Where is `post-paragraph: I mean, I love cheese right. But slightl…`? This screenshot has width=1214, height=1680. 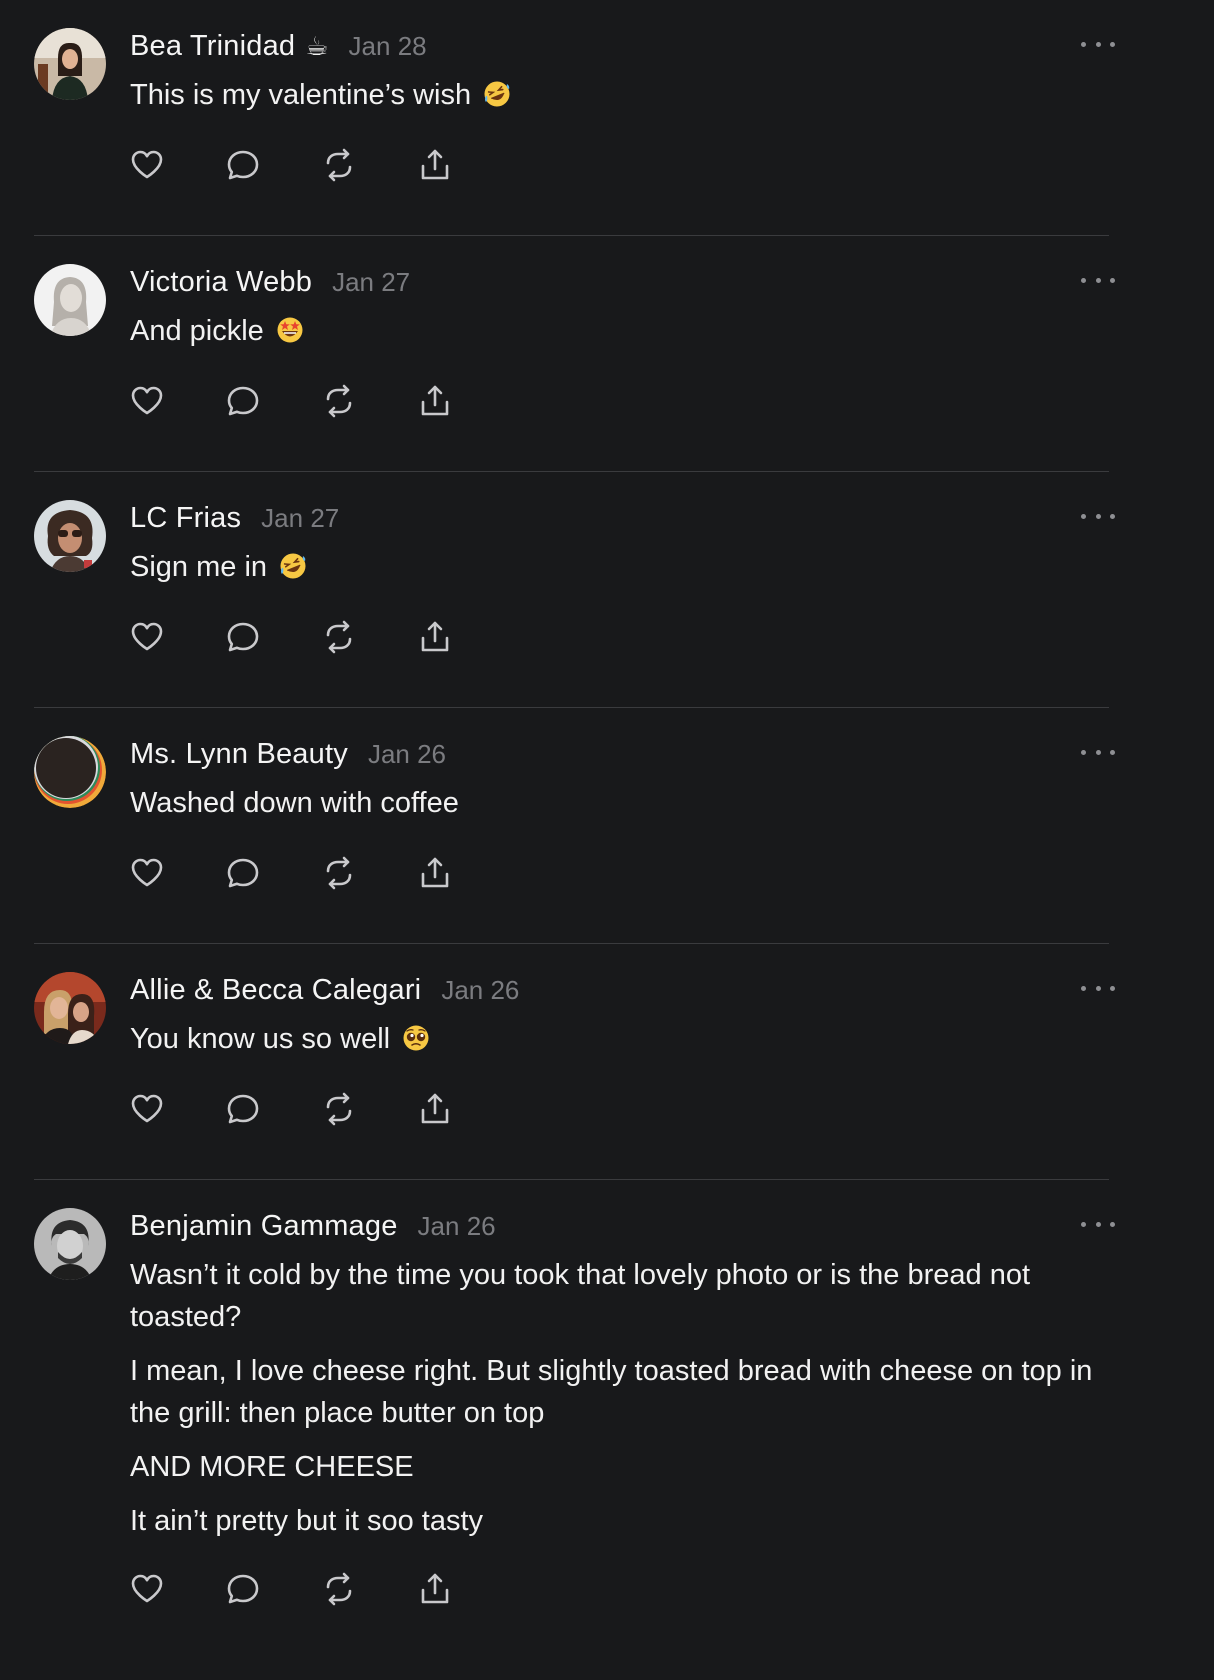
post-paragraph: I mean, I love cheese right. But slightl… is located at coordinates (611, 1392).